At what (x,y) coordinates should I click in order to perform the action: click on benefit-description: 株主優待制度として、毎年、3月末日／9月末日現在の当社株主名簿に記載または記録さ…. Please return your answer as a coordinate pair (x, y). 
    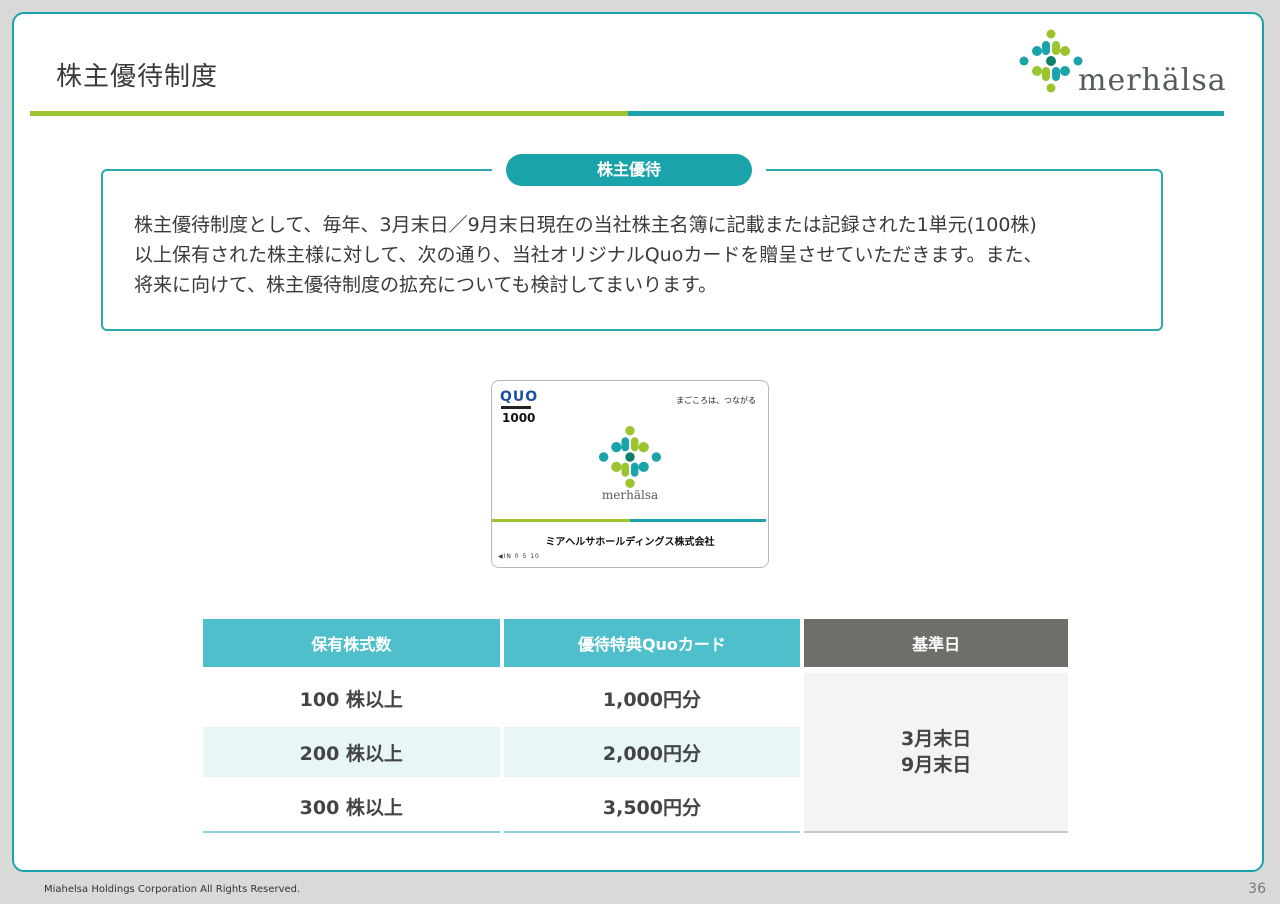
    Looking at the image, I should click on (639, 255).